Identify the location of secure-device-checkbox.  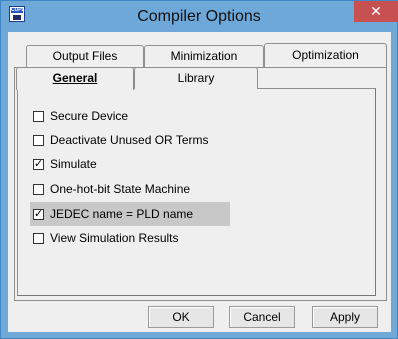
(38, 116).